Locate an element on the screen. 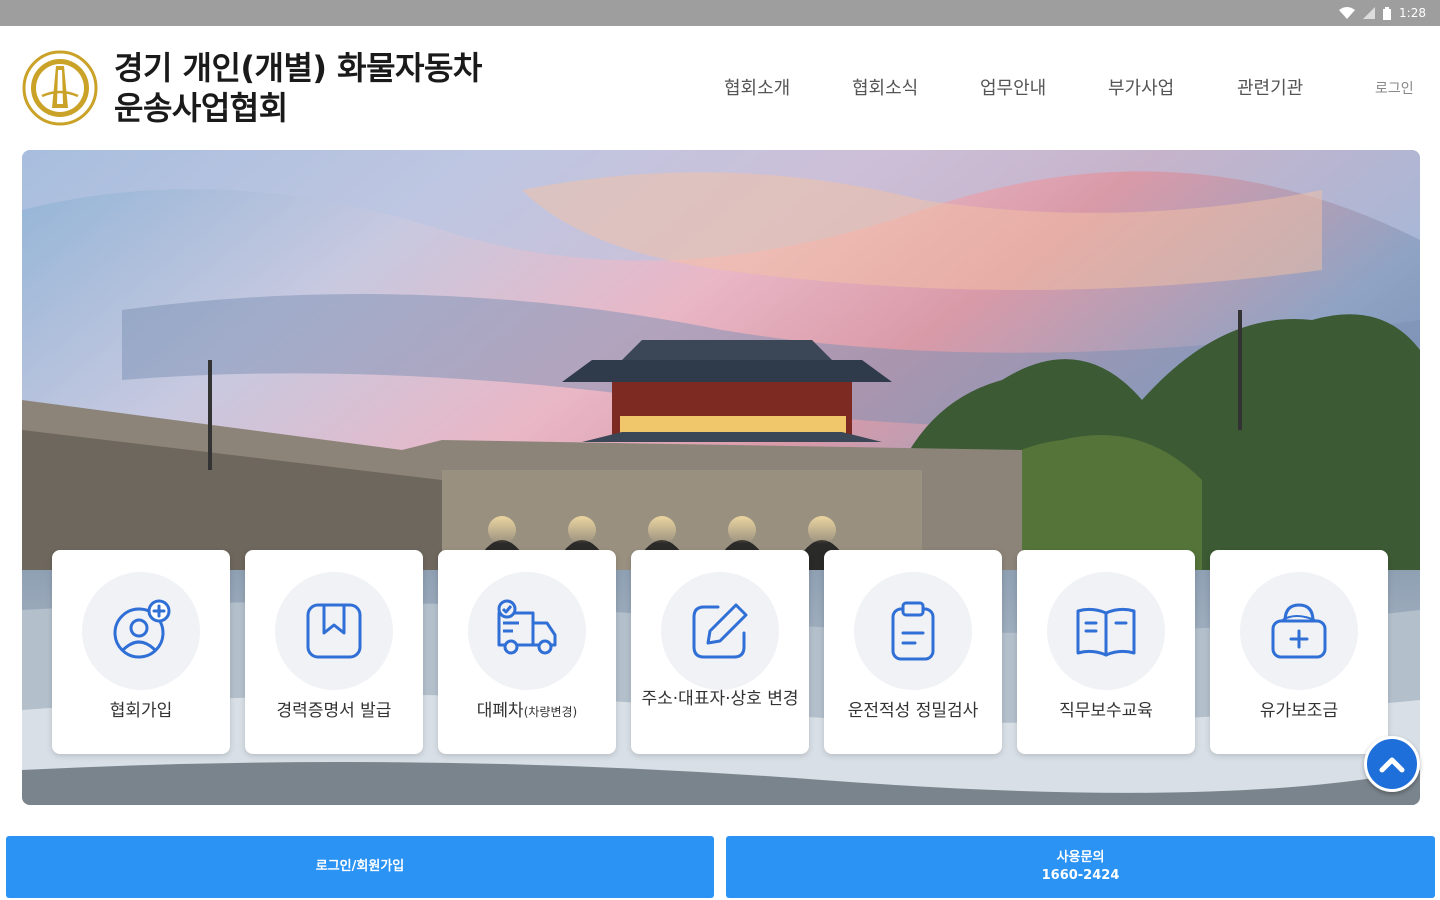 This screenshot has width=1440, height=900. org-name: 경기 개인(개별) 화물자동차 운송사업협회 is located at coordinates (298, 88).